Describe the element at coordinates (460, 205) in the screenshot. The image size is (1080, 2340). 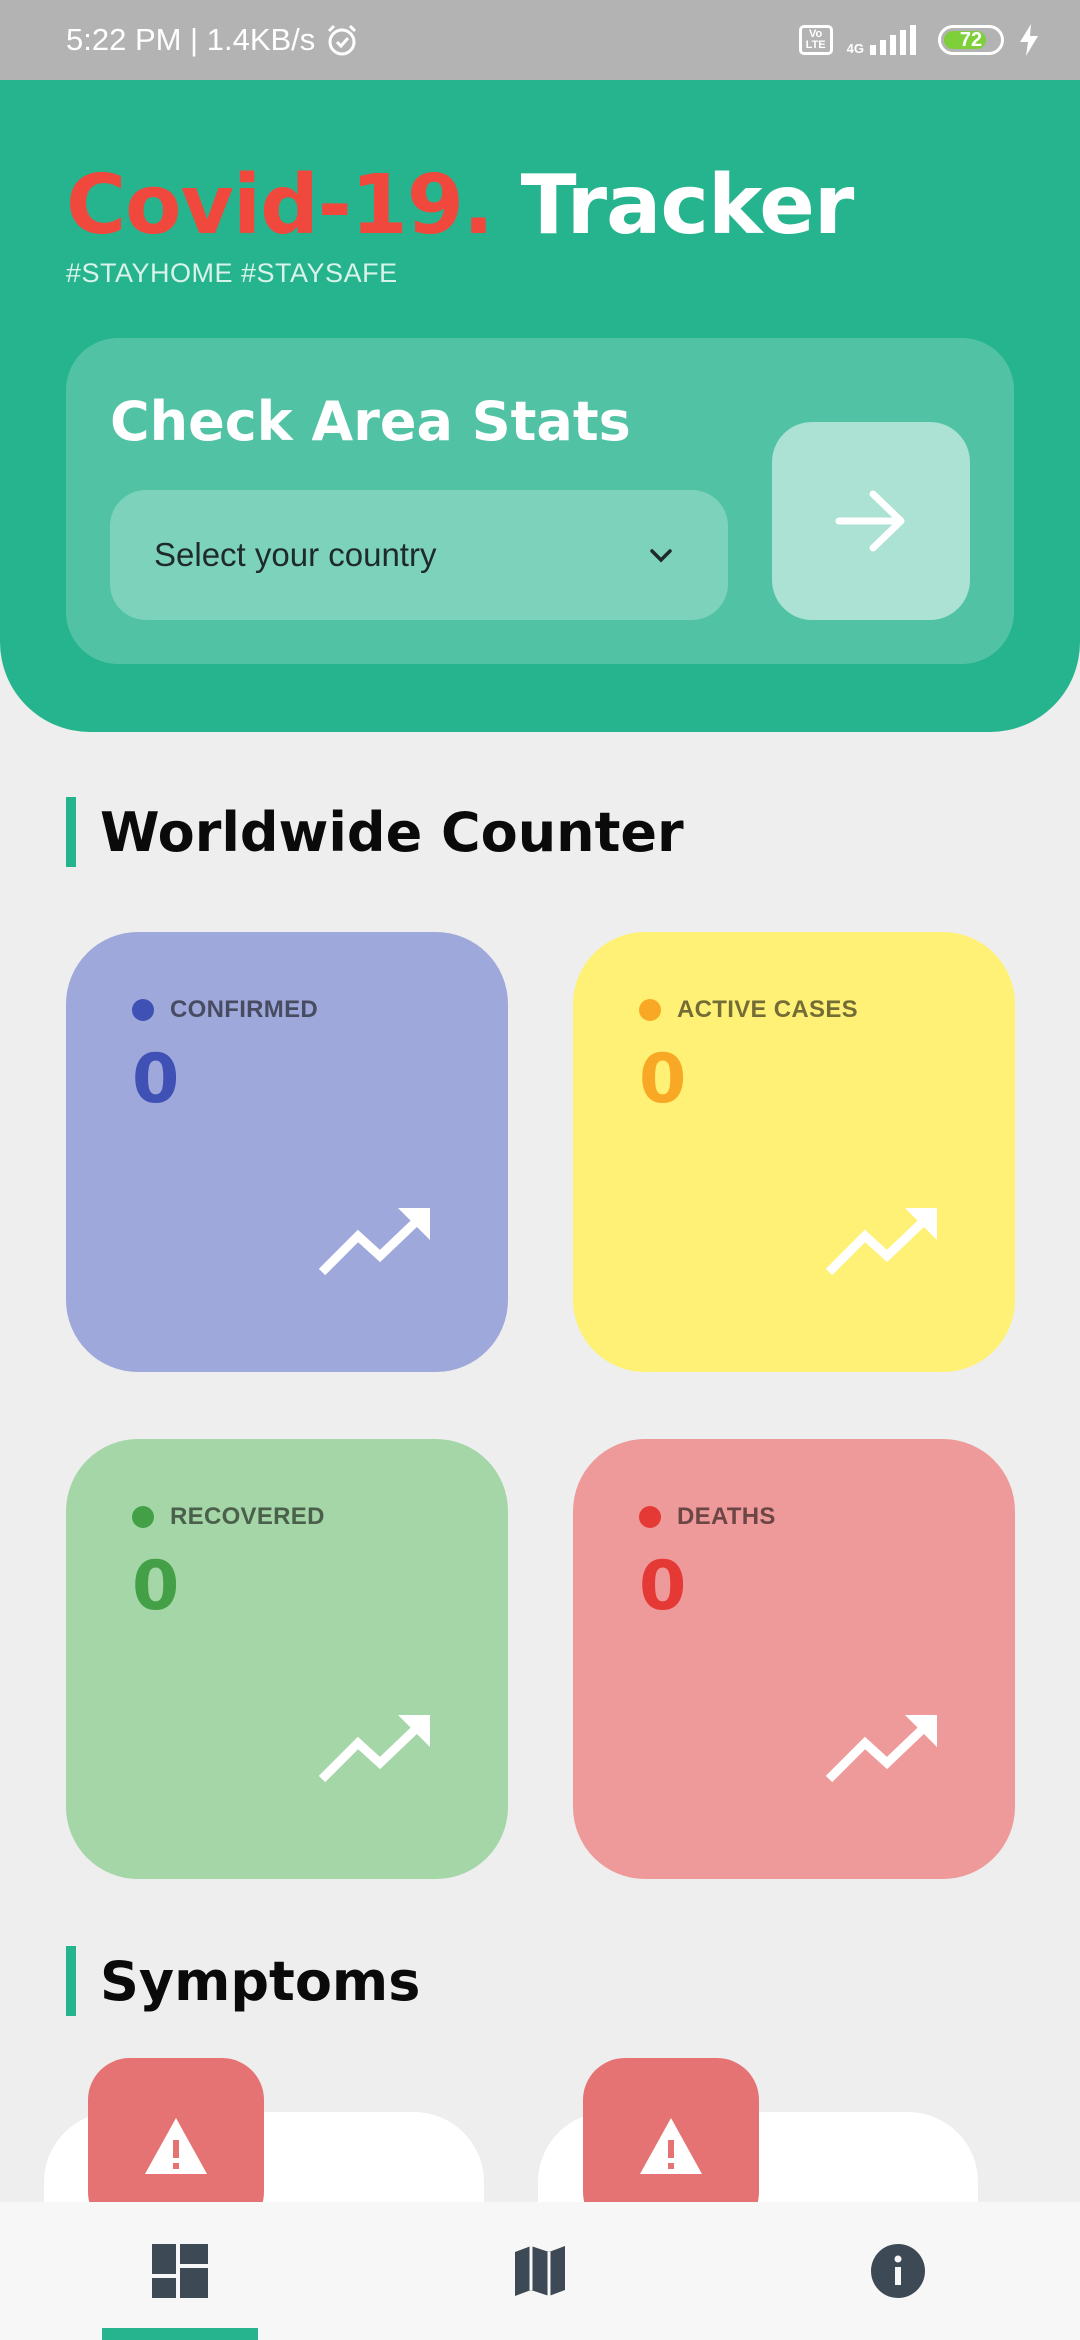
I see `app-title: Covid-19. Tracker` at that location.